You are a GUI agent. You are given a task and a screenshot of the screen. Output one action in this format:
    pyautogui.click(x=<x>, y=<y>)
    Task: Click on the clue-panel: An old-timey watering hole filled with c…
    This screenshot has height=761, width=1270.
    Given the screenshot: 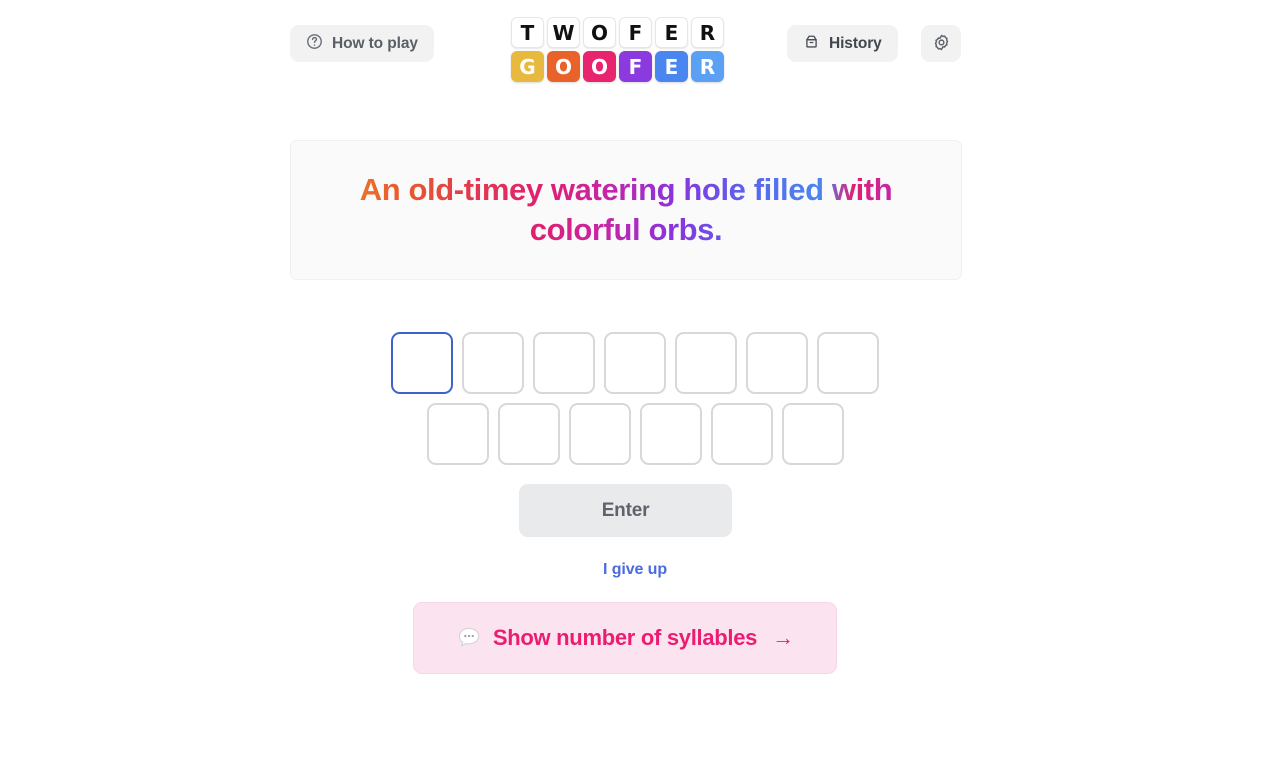 What is the action you would take?
    pyautogui.click(x=626, y=210)
    